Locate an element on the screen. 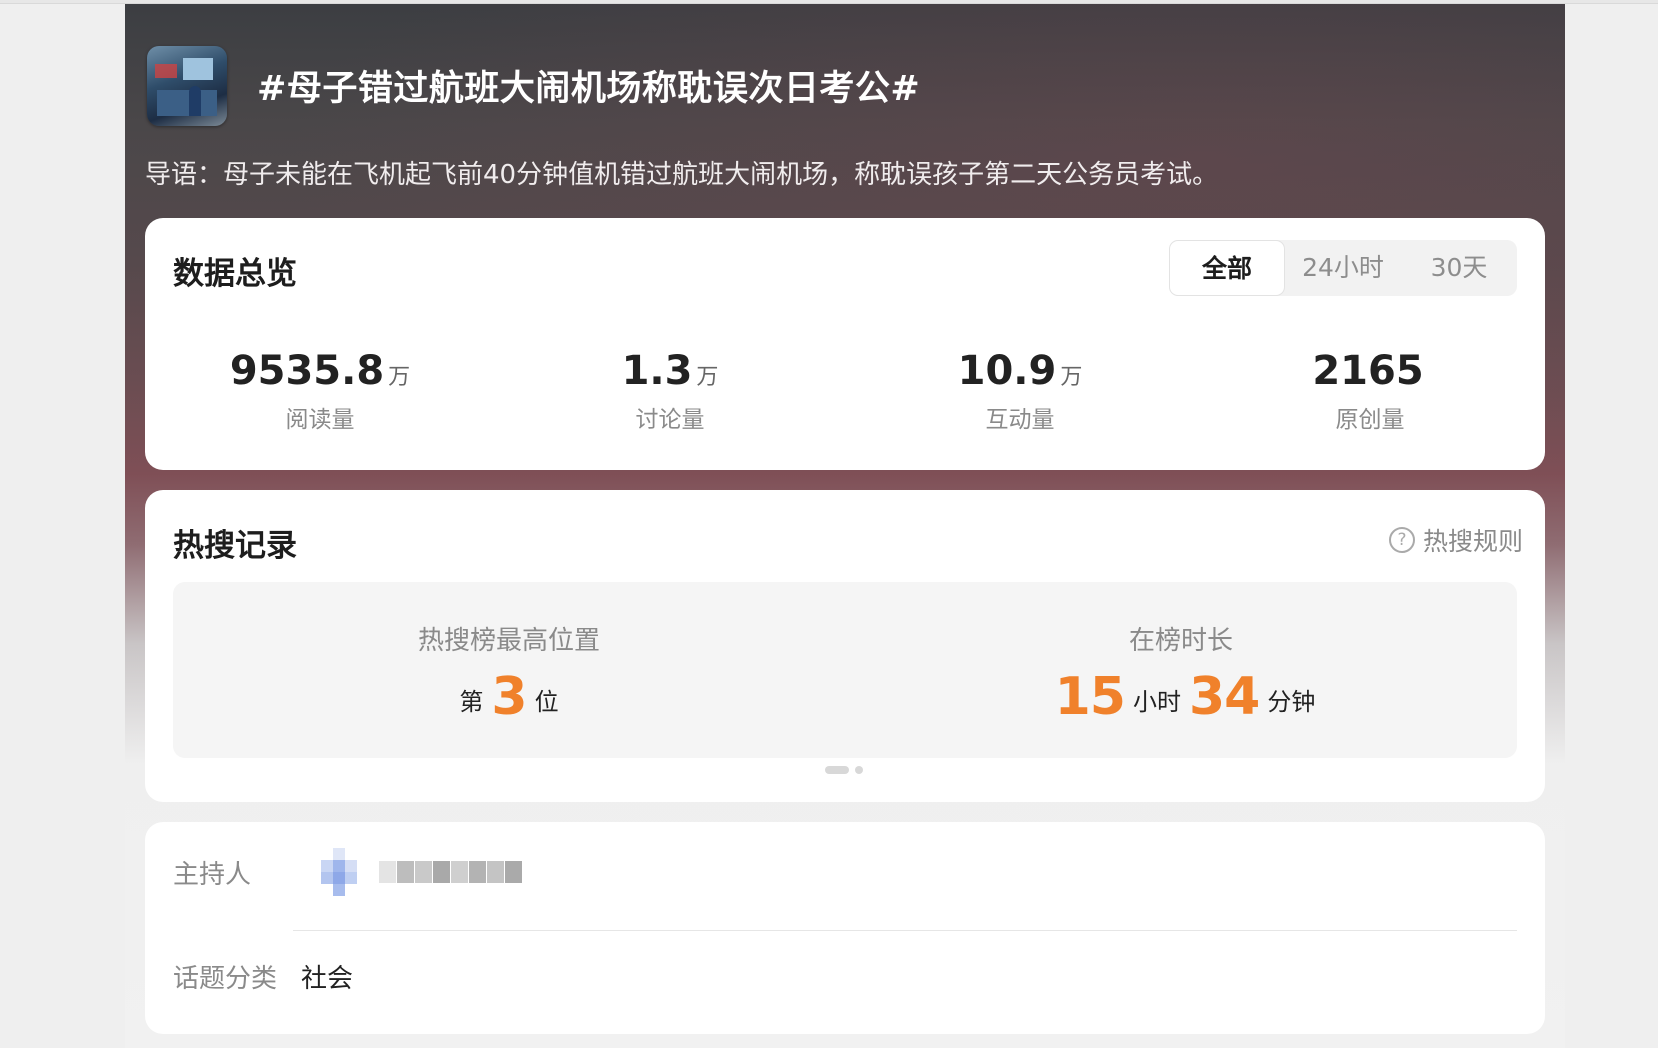  info-divider is located at coordinates (905, 930).